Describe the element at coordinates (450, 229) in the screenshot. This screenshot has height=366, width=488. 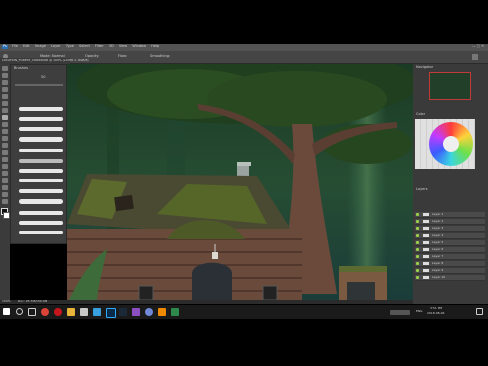
I see `layer-row: Layer 3` at that location.